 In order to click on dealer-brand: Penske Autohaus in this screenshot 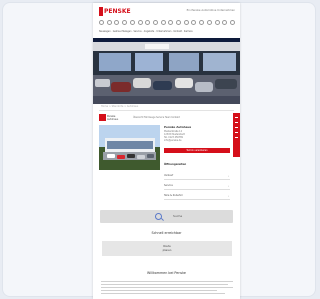, I will do `click(112, 118)`.